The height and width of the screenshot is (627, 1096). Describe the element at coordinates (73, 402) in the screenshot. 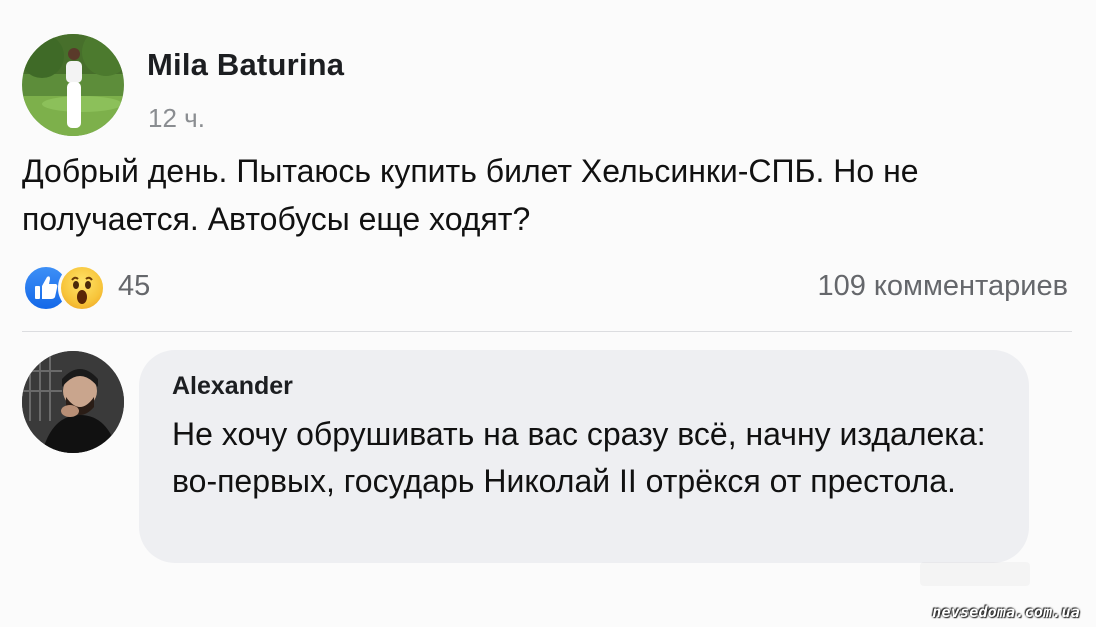

I see `comment-author-avatar` at that location.